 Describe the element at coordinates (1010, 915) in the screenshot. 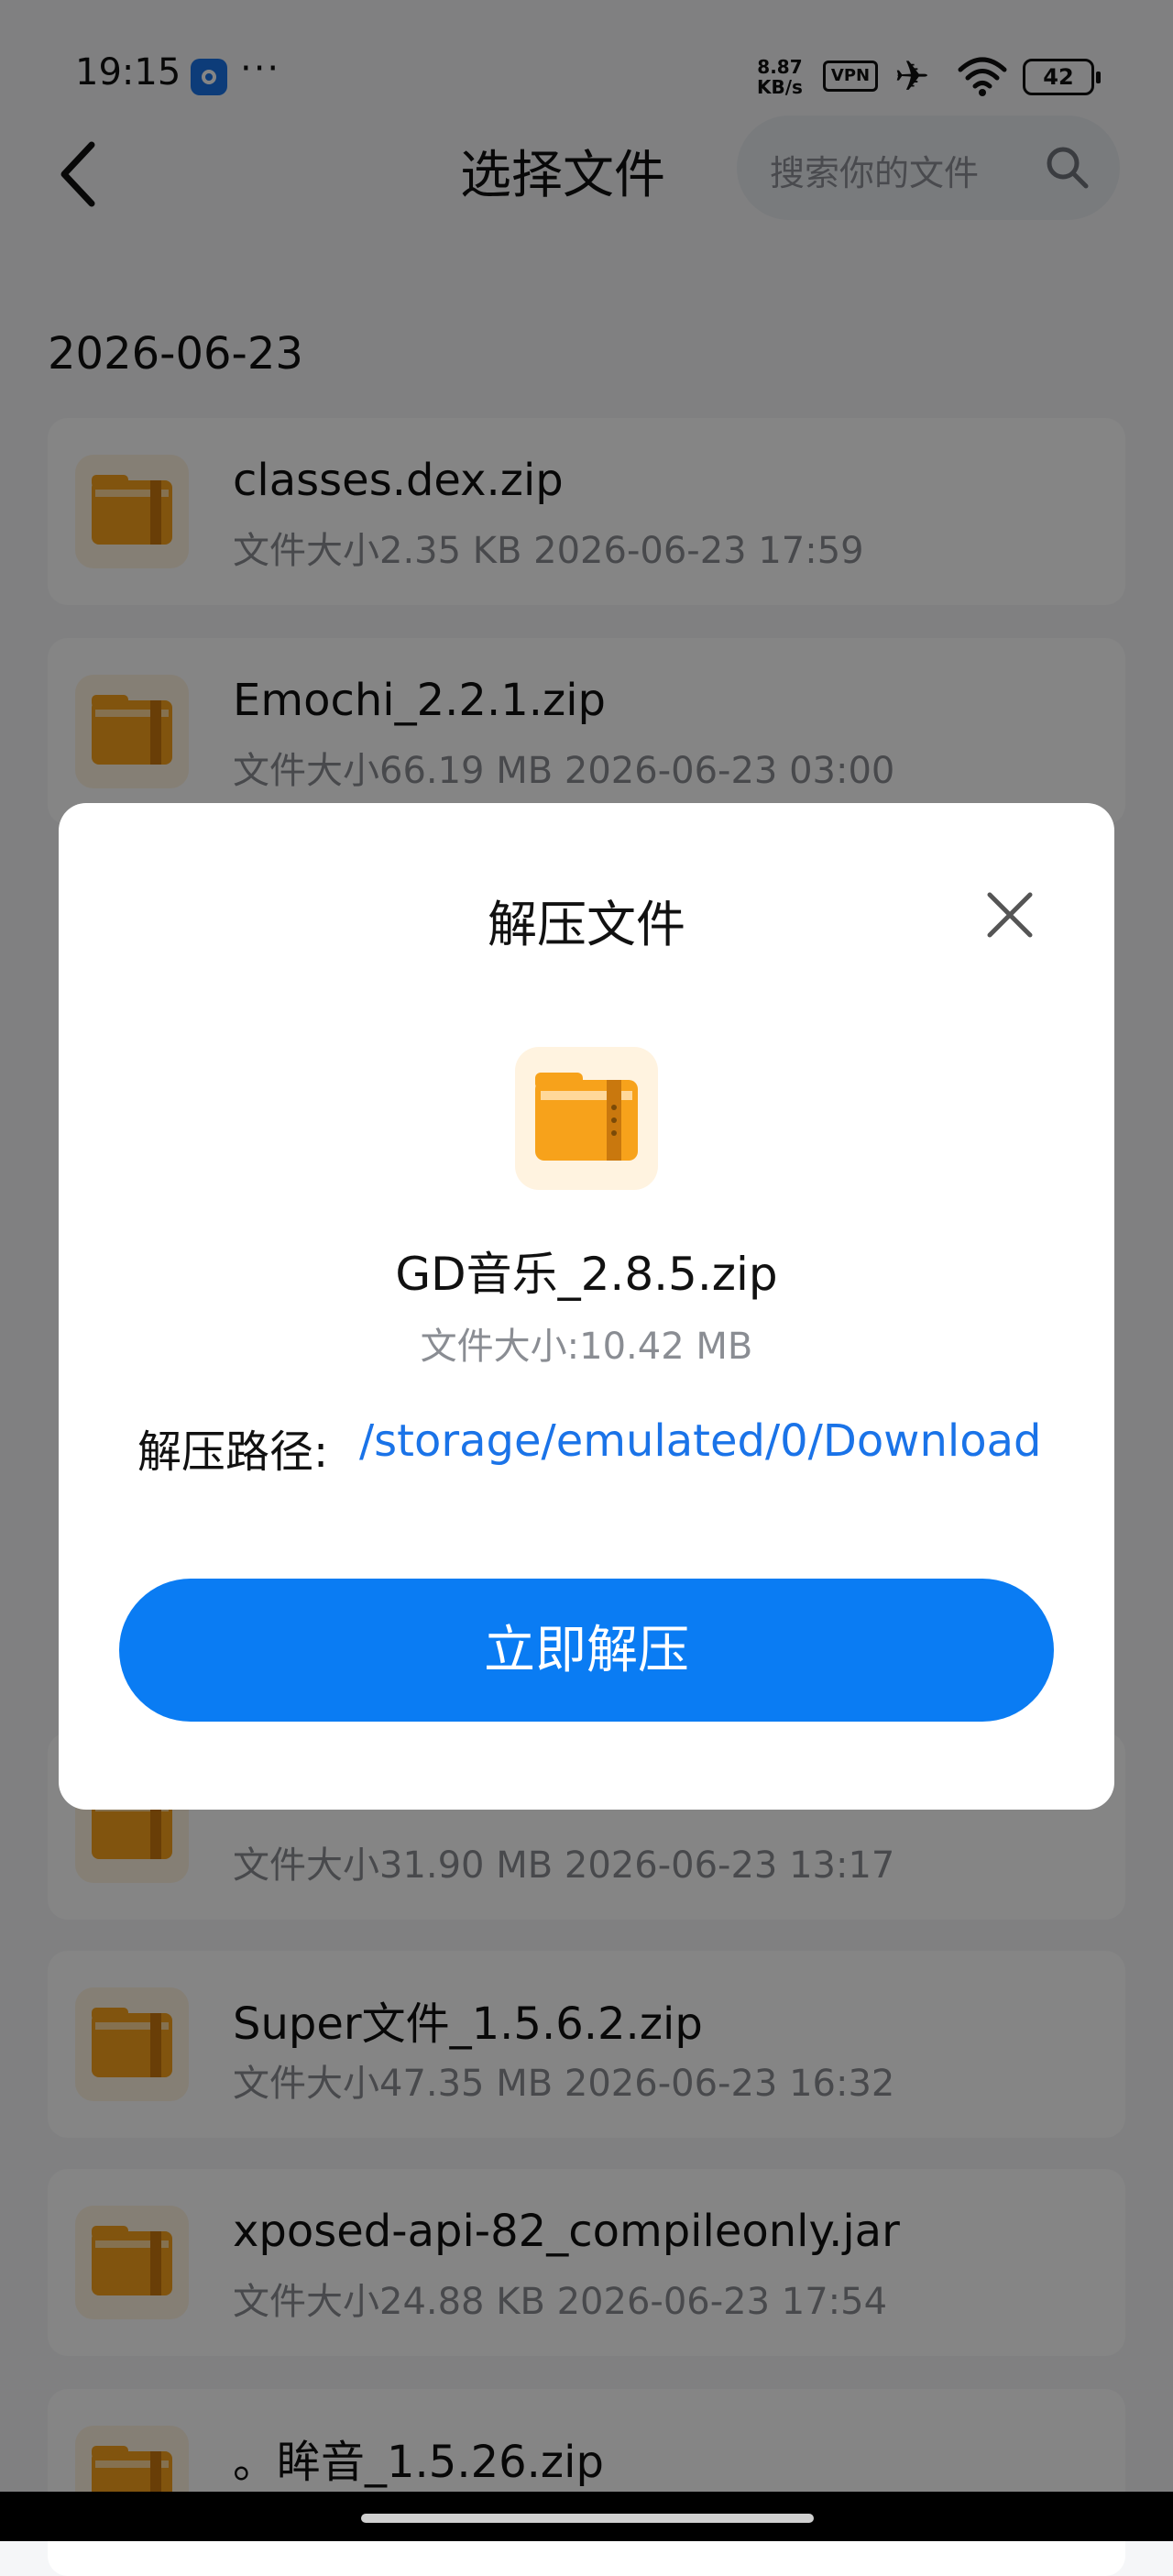

I see `close-icon` at that location.